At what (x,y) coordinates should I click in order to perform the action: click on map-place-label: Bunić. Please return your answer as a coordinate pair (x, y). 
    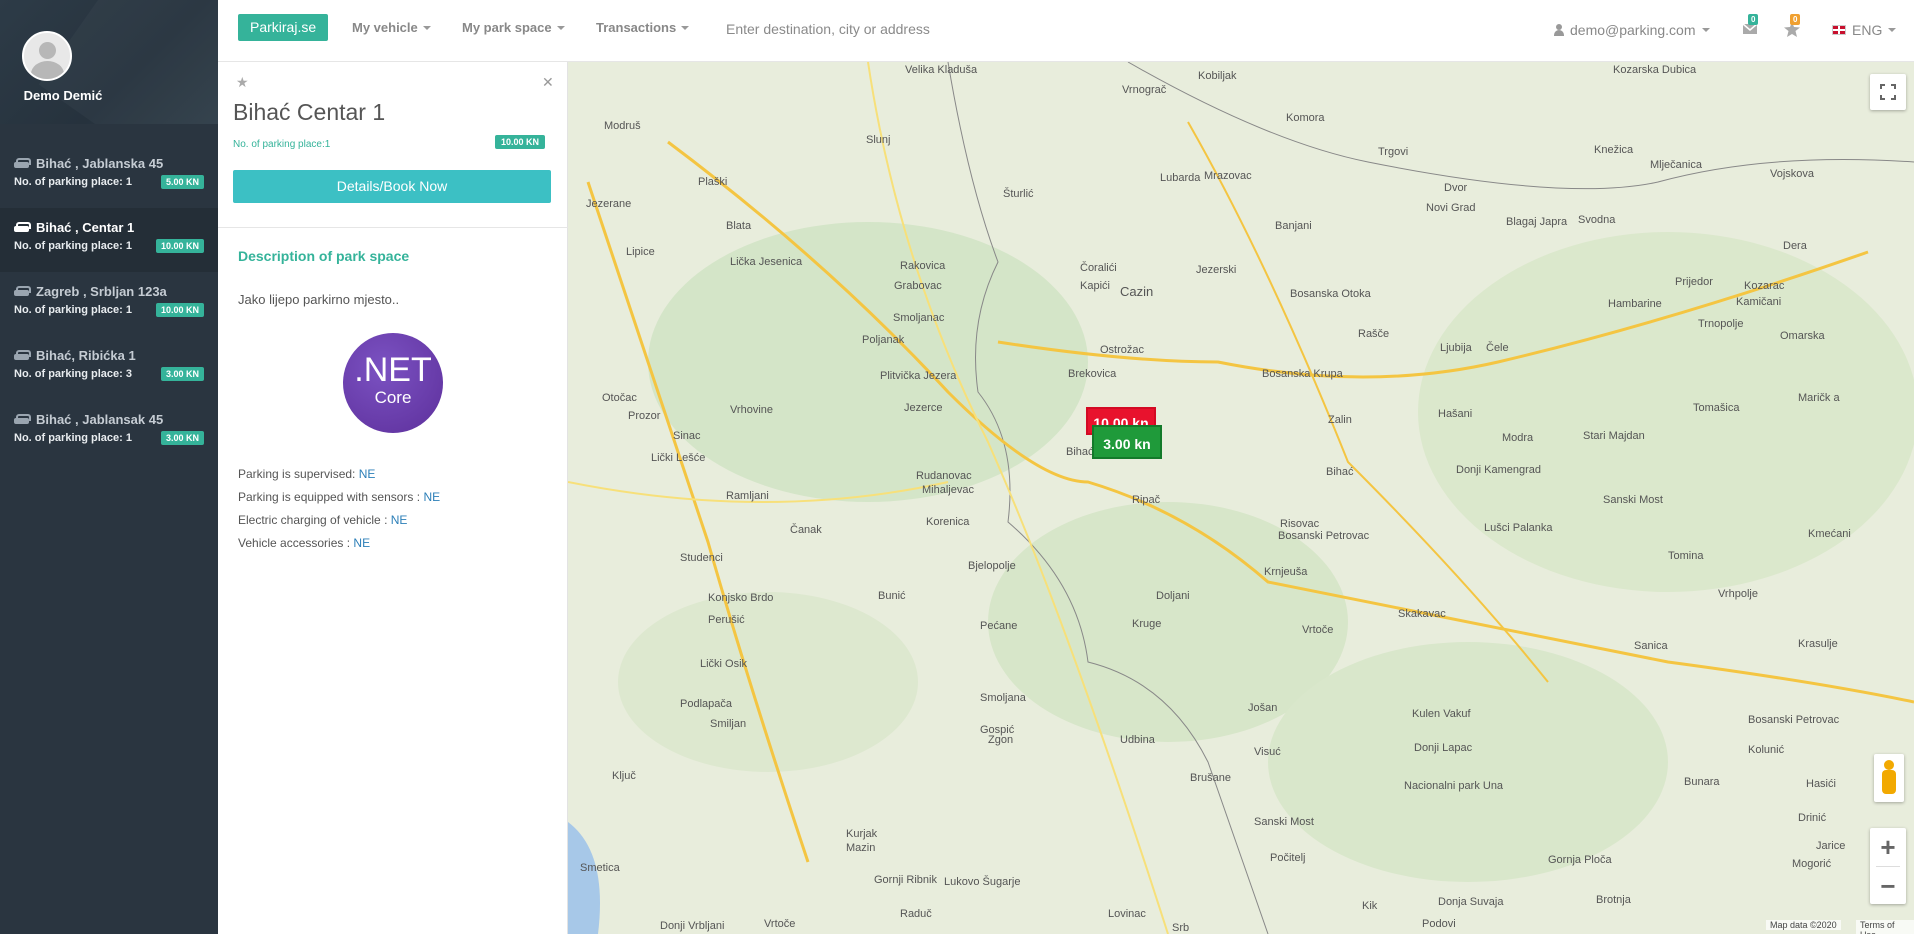
    Looking at the image, I should click on (892, 596).